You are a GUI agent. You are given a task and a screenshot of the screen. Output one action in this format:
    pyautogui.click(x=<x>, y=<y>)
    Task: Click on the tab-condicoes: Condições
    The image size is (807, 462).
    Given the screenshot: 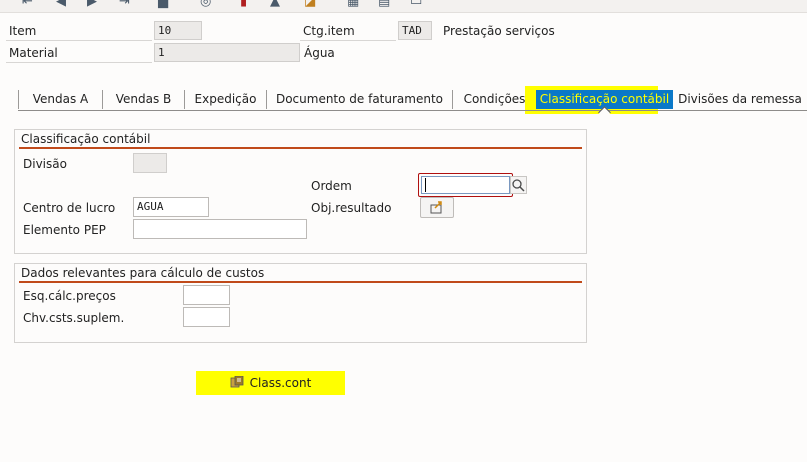 What is the action you would take?
    pyautogui.click(x=494, y=99)
    